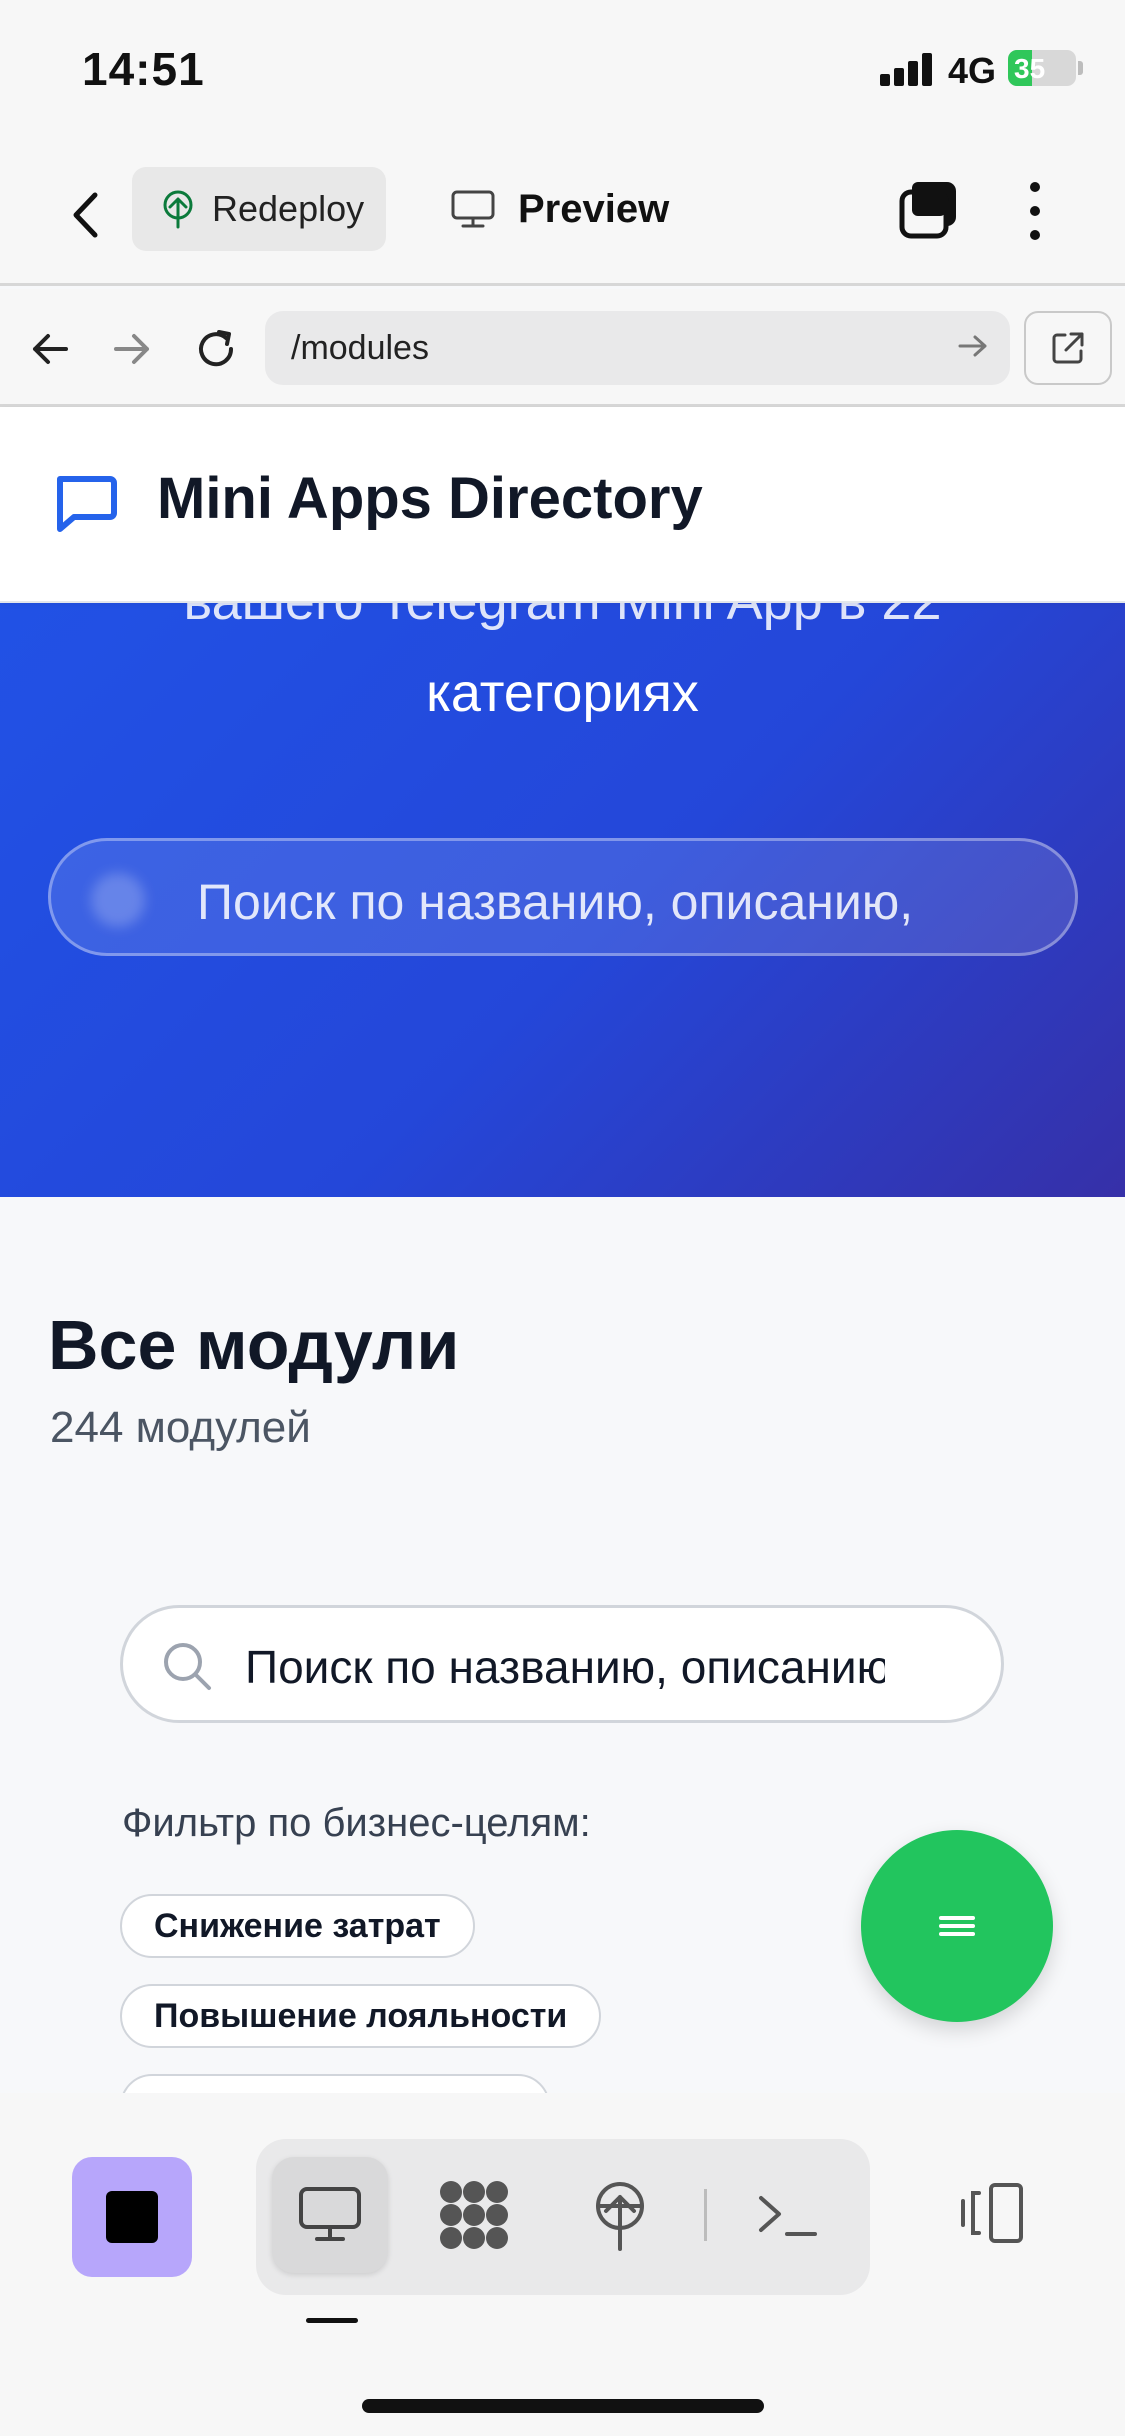 The image size is (1125, 2436). I want to click on url-field: /modules, so click(637, 348).